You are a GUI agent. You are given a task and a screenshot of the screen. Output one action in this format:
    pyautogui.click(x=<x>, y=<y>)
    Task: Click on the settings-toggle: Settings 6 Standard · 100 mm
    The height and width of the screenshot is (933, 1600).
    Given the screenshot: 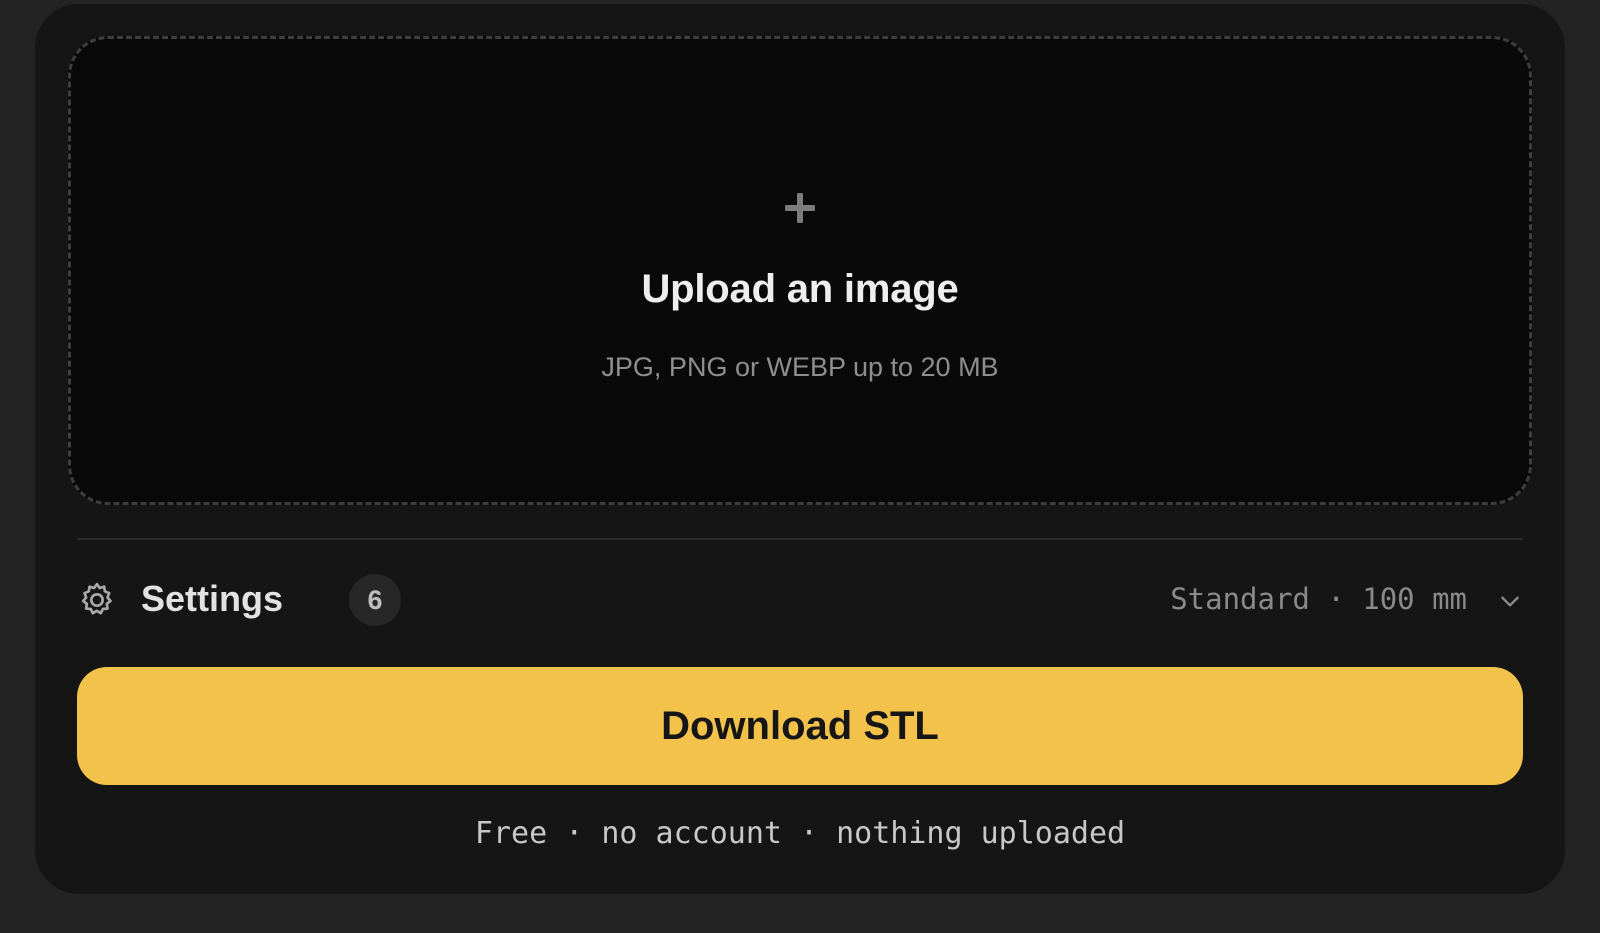 What is the action you would take?
    pyautogui.click(x=800, y=600)
    